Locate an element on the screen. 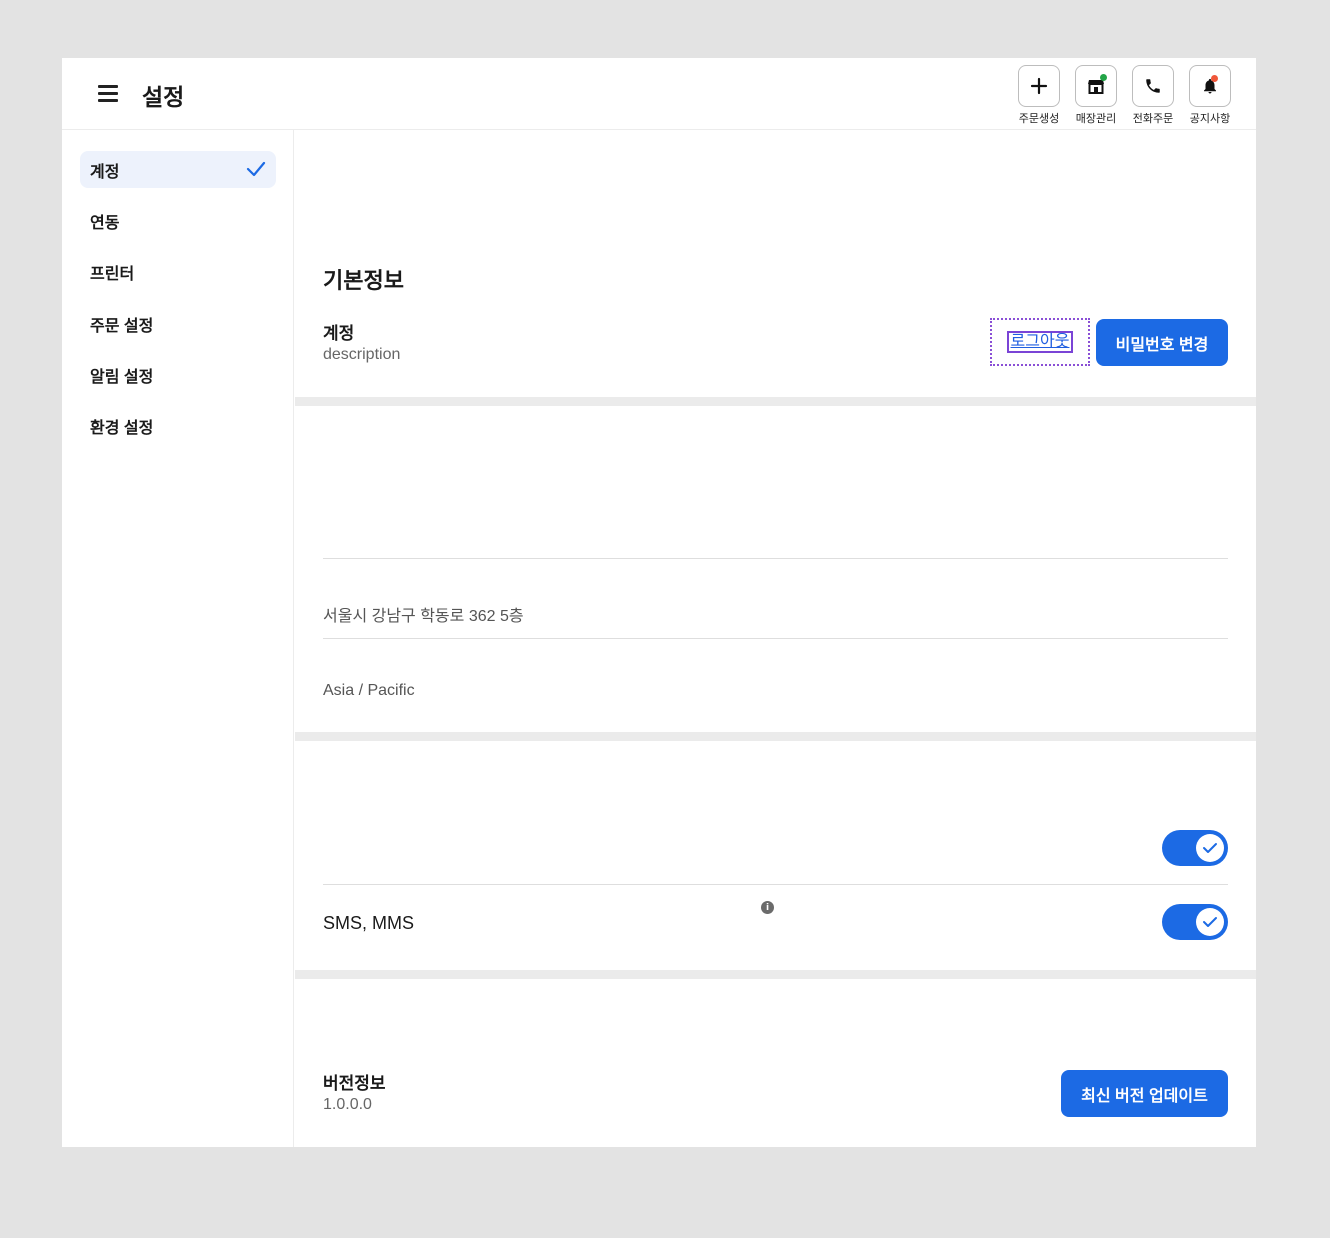 The image size is (1330, 1238). version-section: 버전정보 1.0.0.0 최신 버전 업데이트 is located at coordinates (775, 1063).